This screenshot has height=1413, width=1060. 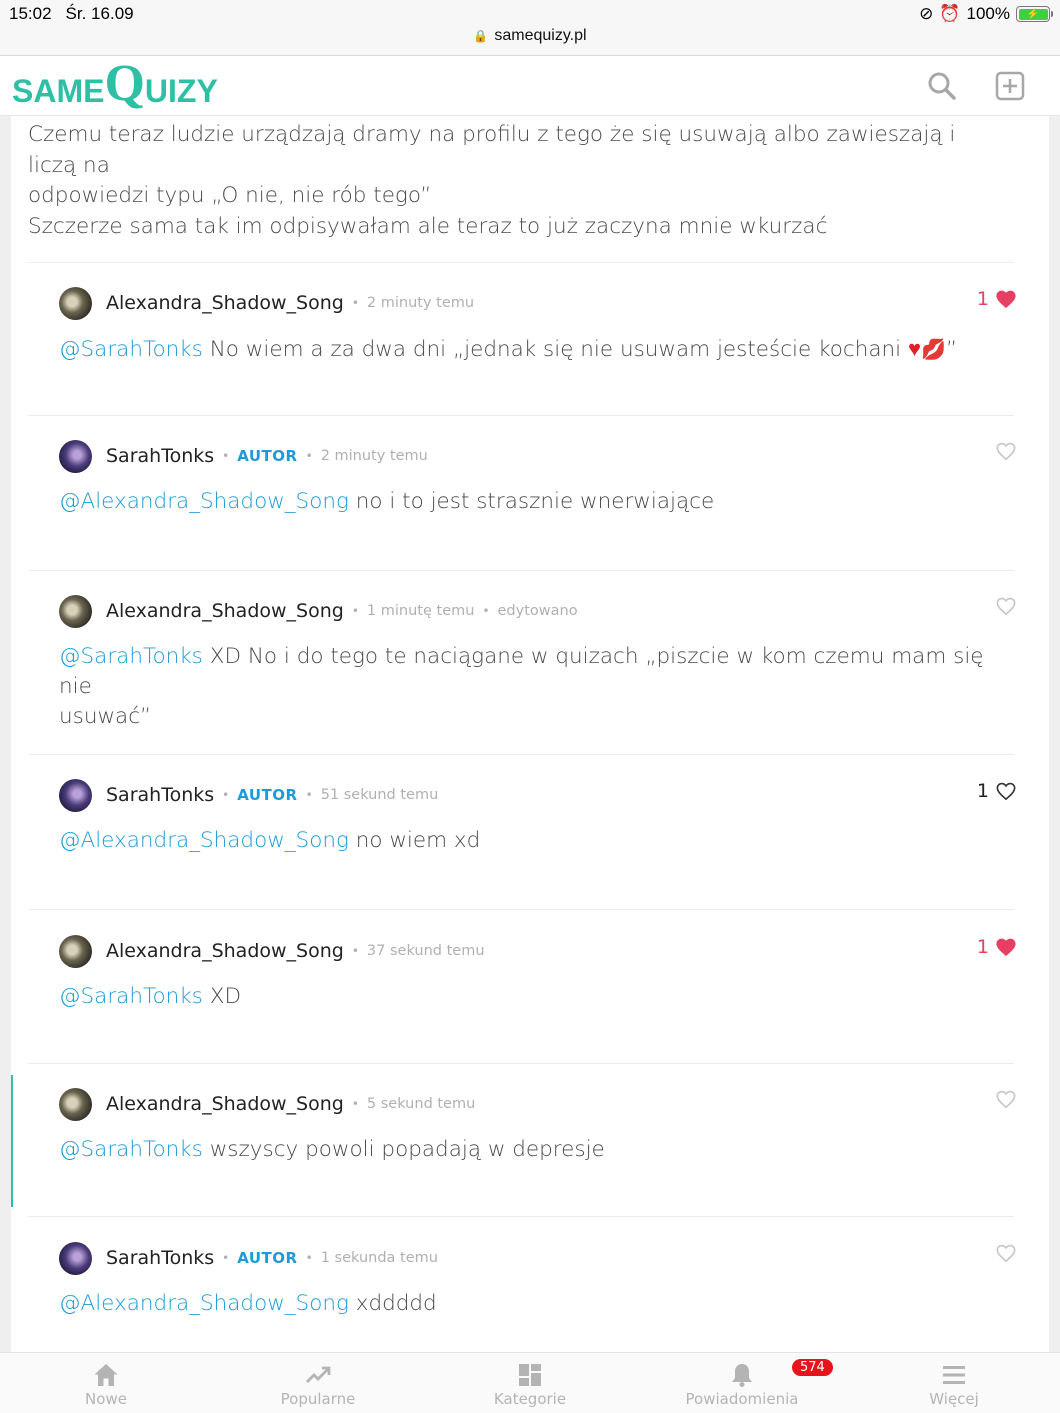 I want to click on comment-text: XD, so click(x=222, y=996).